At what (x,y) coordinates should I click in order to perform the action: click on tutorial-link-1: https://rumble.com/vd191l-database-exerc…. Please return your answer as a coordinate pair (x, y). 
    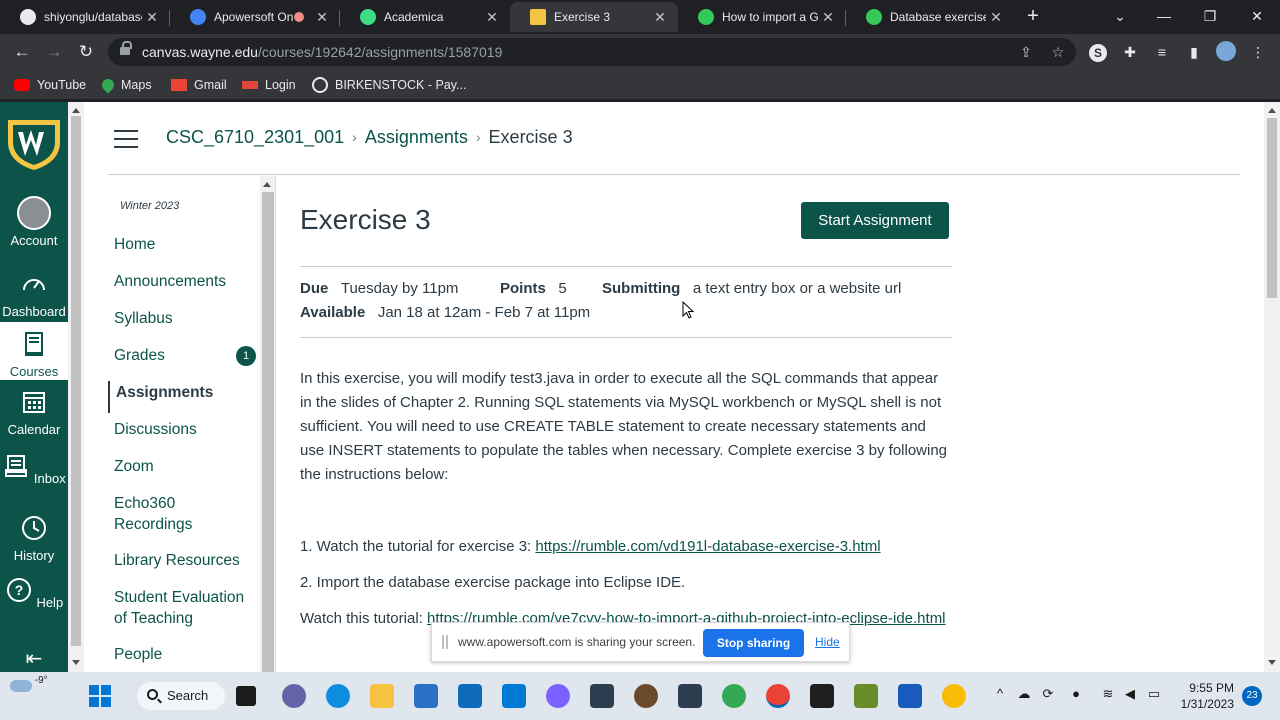
    Looking at the image, I should click on (707, 546).